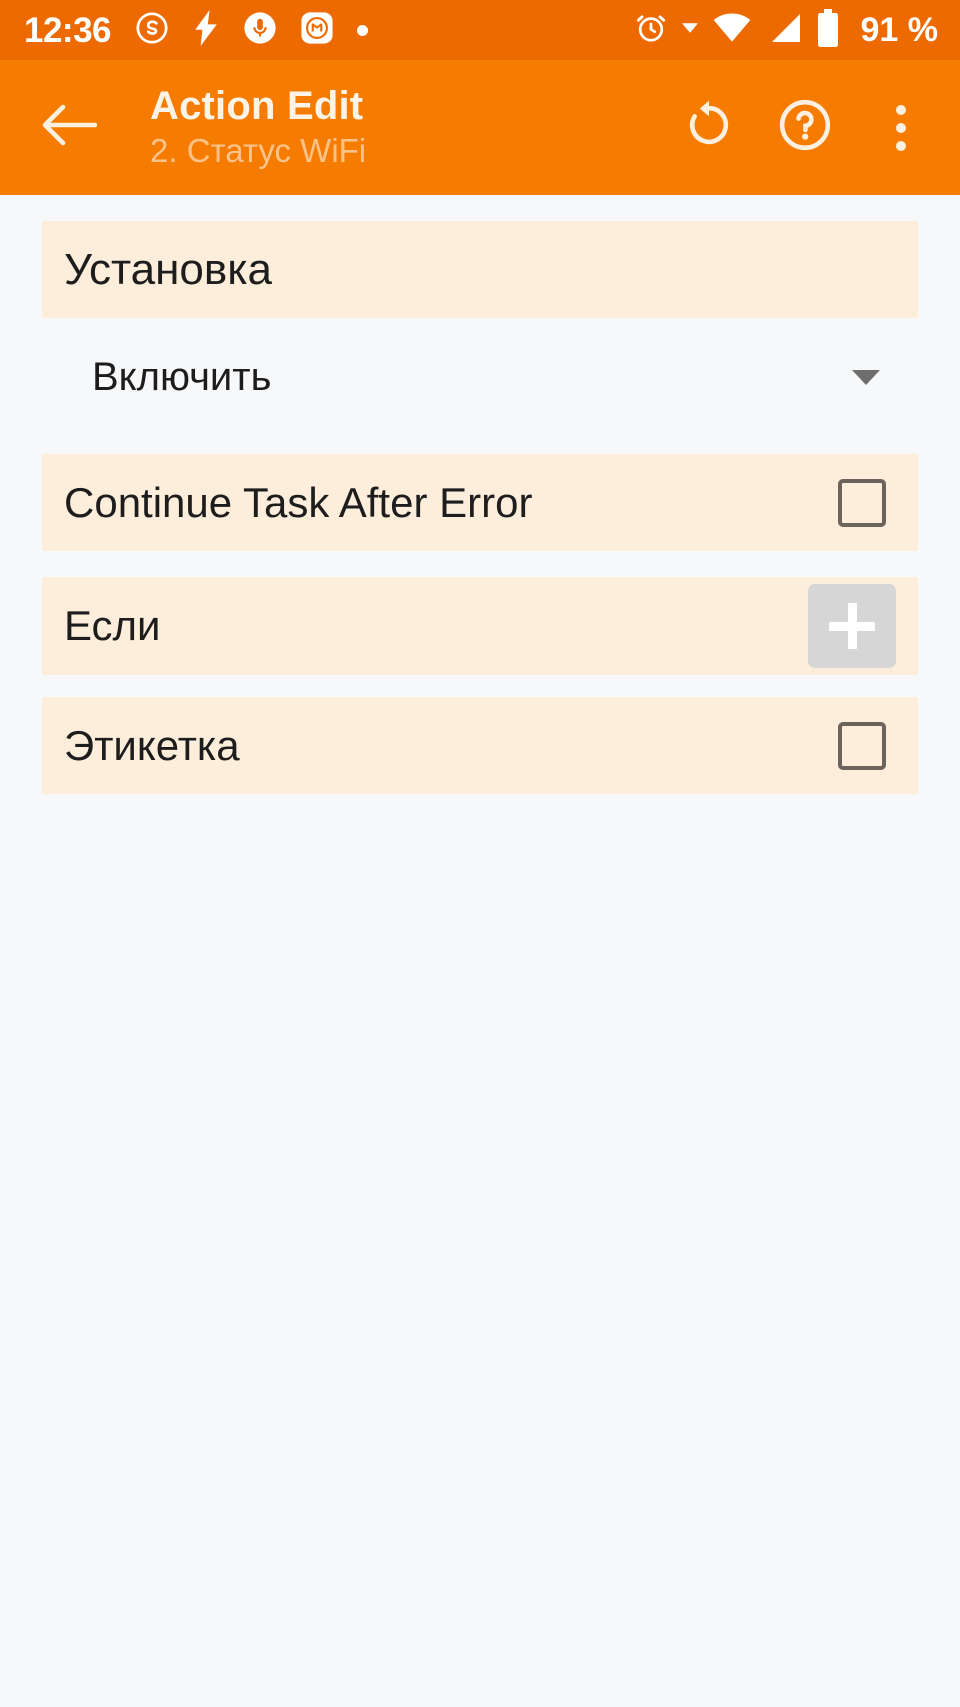 This screenshot has height=1707, width=960. I want to click on if-condition-row: Если, so click(480, 626).